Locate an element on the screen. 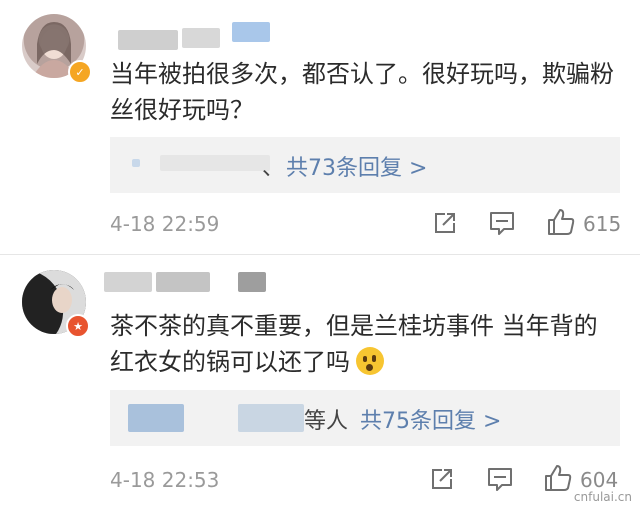 The height and width of the screenshot is (508, 640). reply-box: 、 共73条回复 > is located at coordinates (365, 165).